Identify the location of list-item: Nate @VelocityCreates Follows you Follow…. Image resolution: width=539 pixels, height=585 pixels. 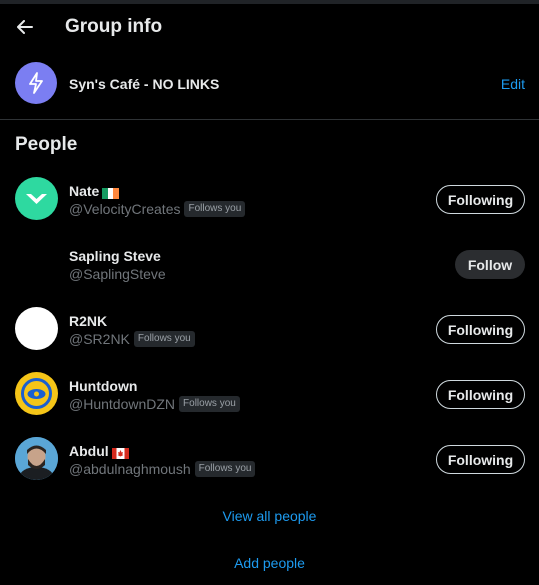
(269, 199).